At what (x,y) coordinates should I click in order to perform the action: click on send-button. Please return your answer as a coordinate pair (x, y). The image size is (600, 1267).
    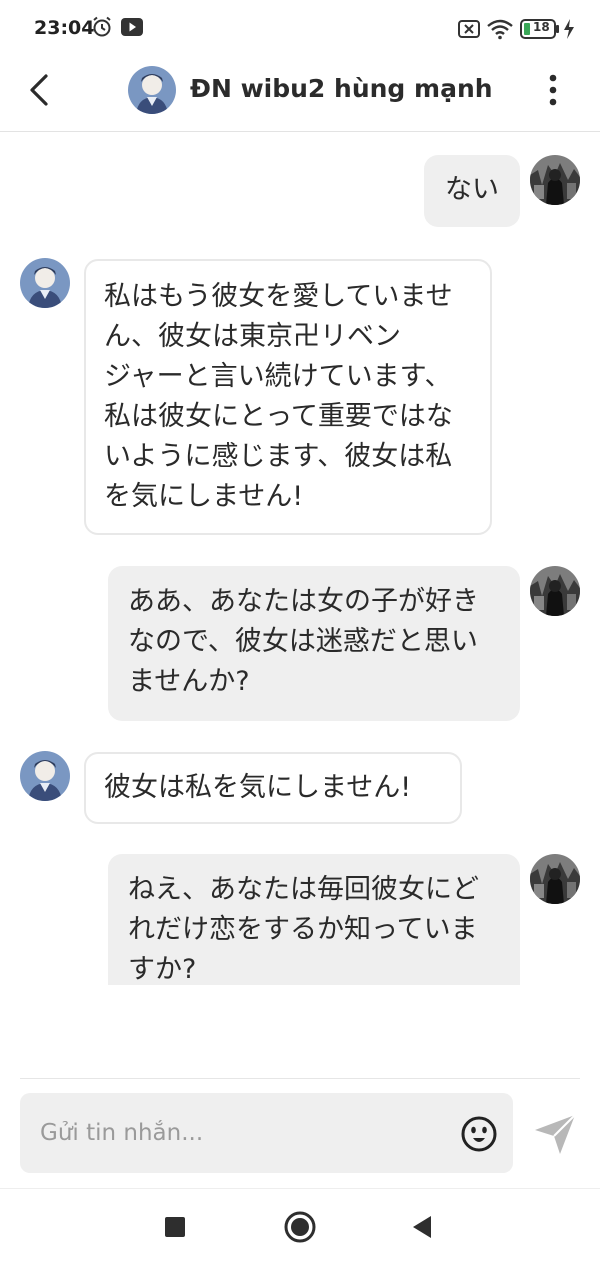
    Looking at the image, I should click on (555, 1134).